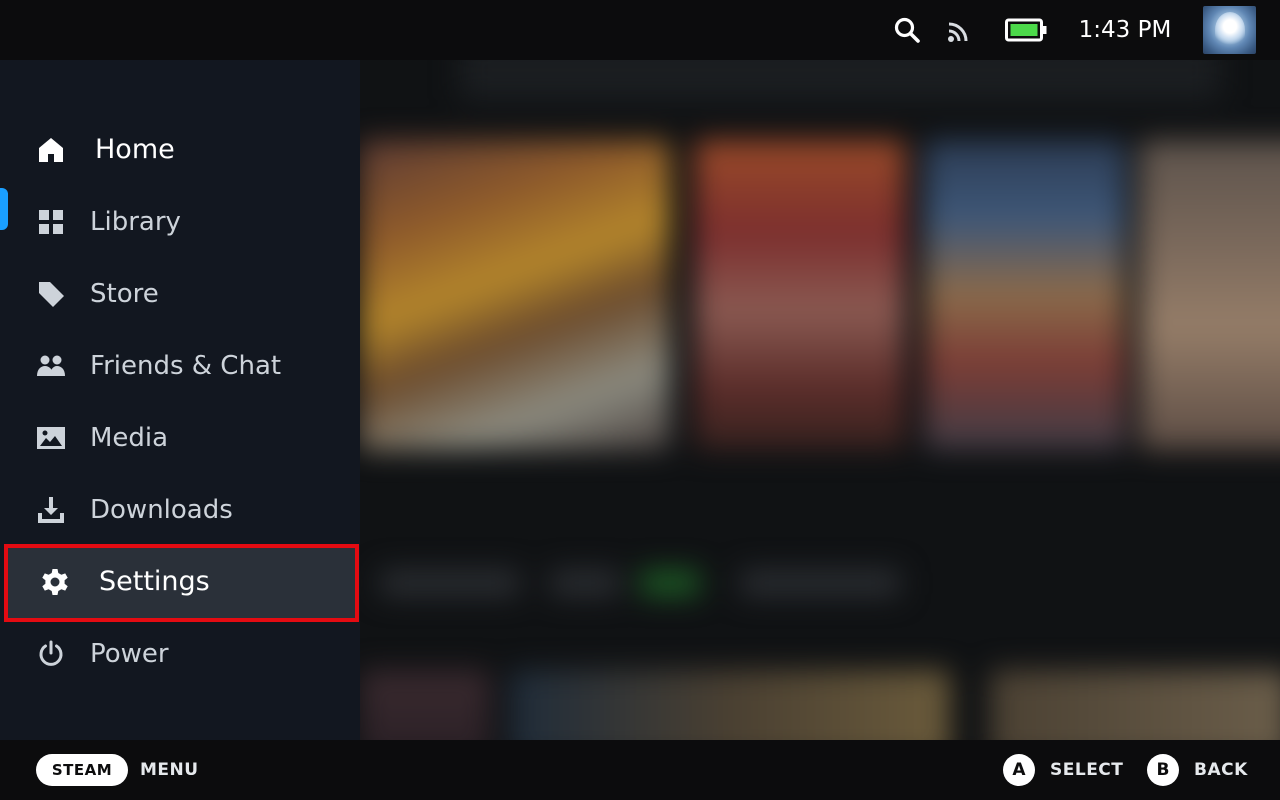 The image size is (1280, 800). I want to click on tag-icon, so click(51, 294).